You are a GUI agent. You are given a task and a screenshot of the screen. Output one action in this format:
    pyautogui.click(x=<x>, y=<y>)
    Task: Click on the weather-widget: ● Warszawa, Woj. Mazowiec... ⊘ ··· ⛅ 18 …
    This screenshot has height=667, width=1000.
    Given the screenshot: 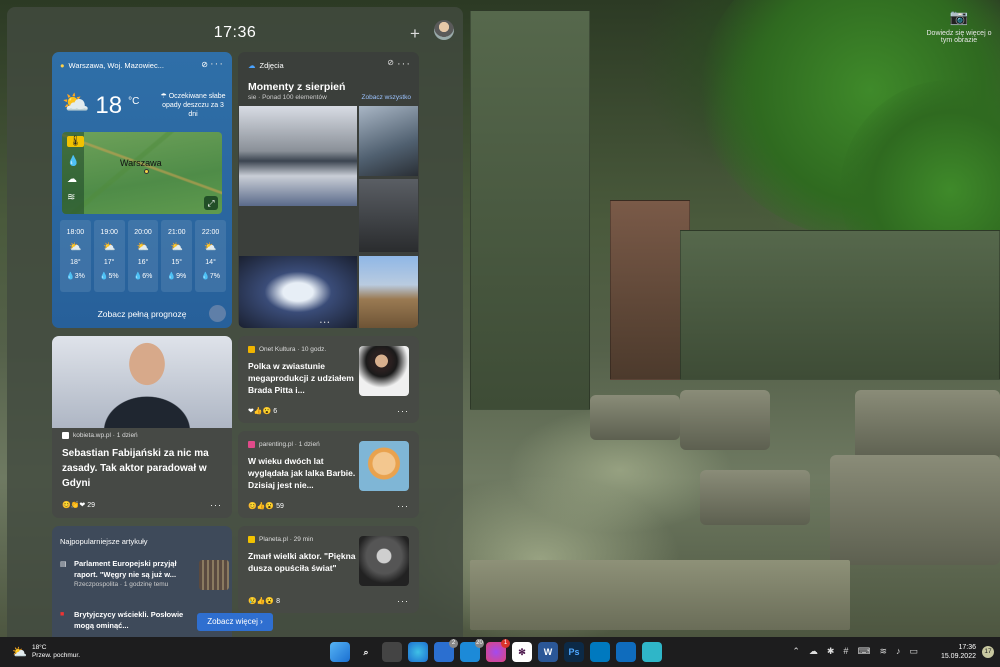 What is the action you would take?
    pyautogui.click(x=142, y=190)
    